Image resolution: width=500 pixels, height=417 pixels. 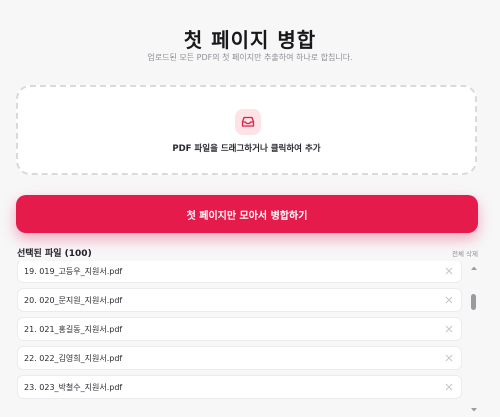 What do you see at coordinates (473, 302) in the screenshot?
I see `scrollbar-thumb` at bounding box center [473, 302].